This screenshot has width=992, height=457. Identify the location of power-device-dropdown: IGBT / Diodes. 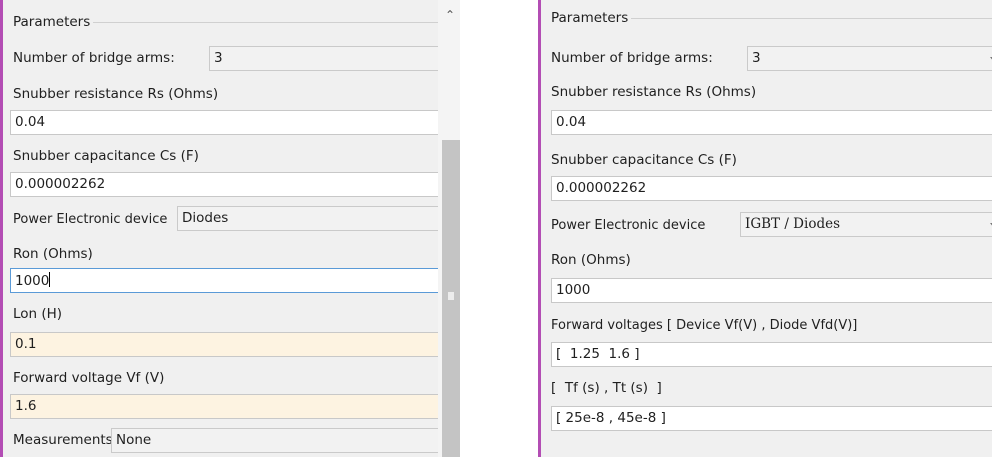
(866, 224).